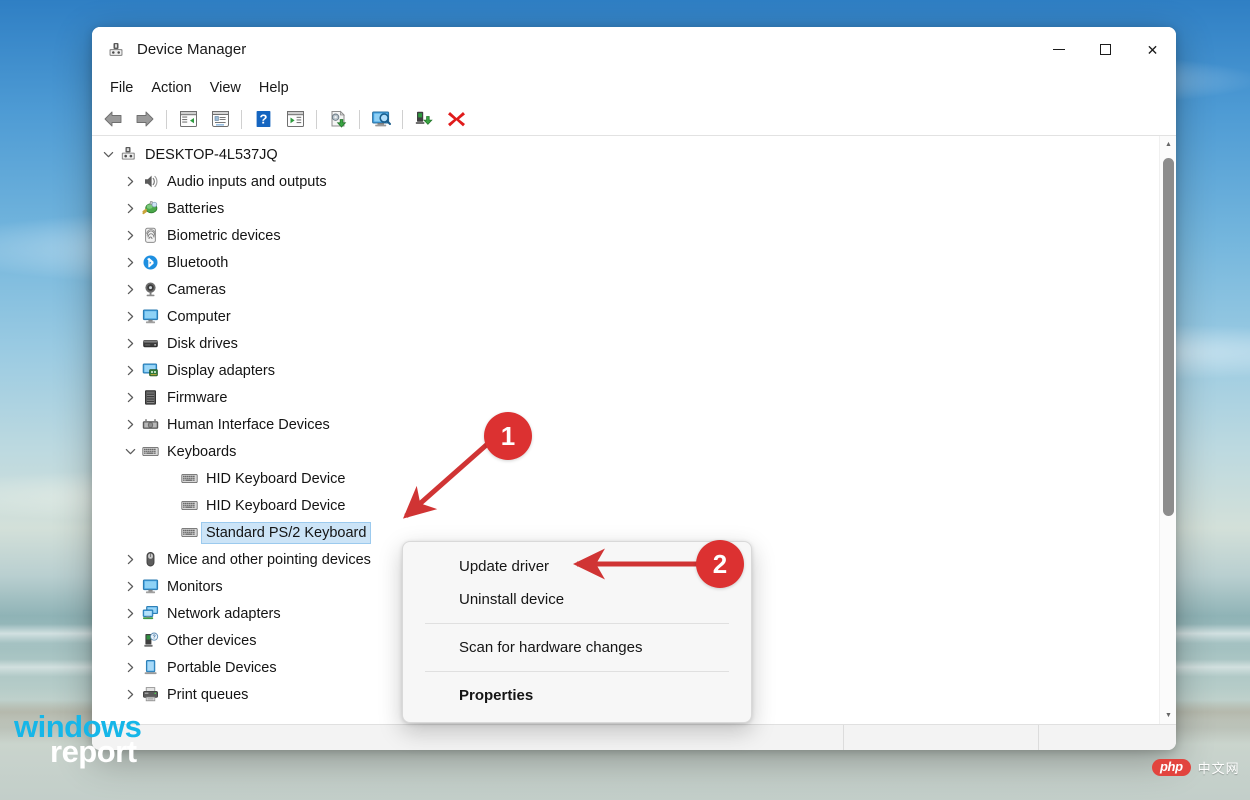  I want to click on fingerprint-icon, so click(150, 235).